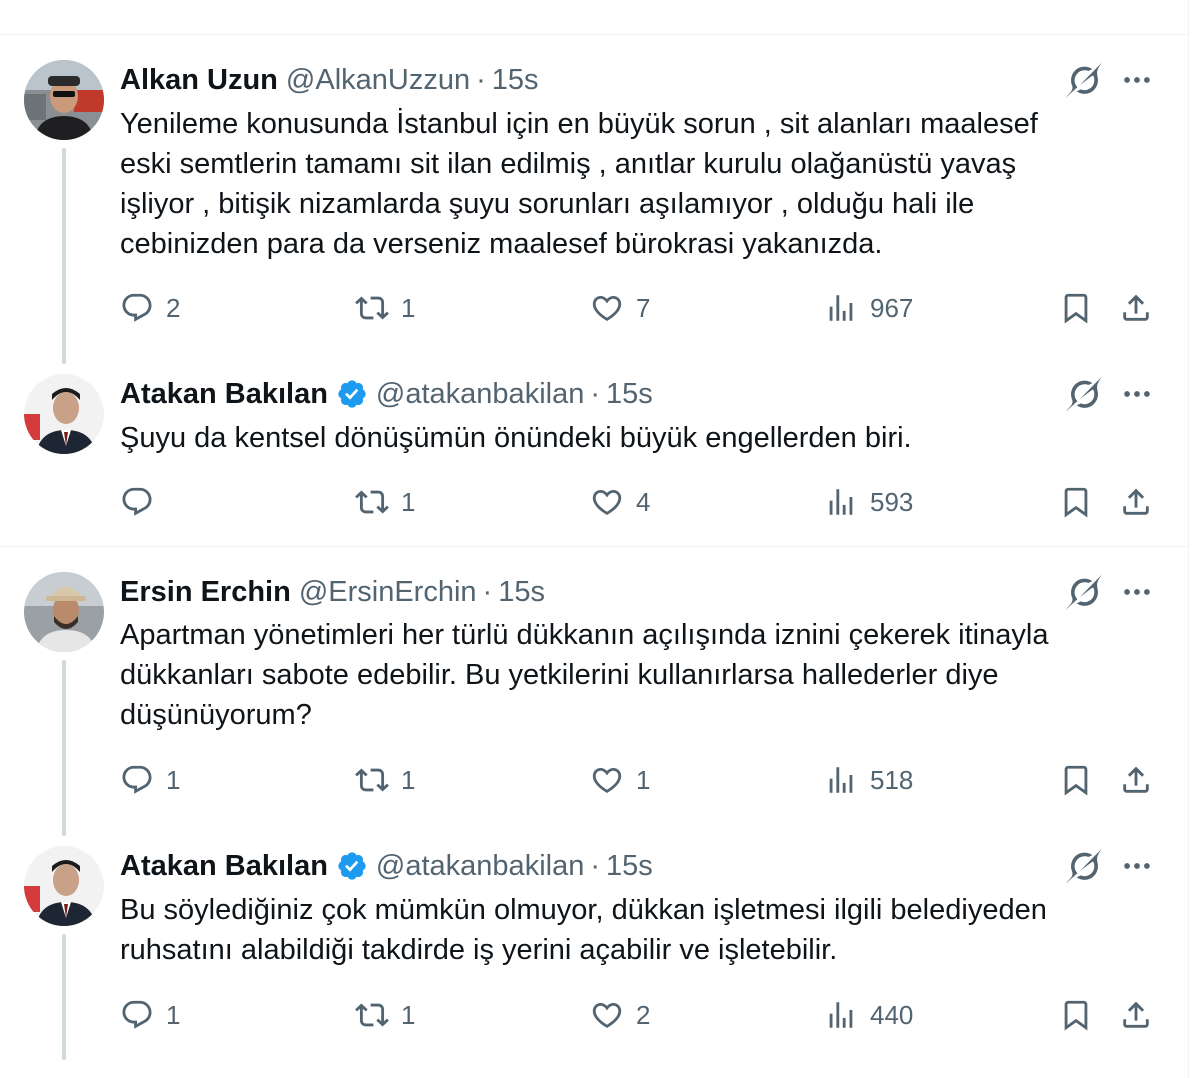 The image size is (1202, 1078). What do you see at coordinates (216, 715) in the screenshot?
I see `tweet-text-line: düşünüyorum?` at bounding box center [216, 715].